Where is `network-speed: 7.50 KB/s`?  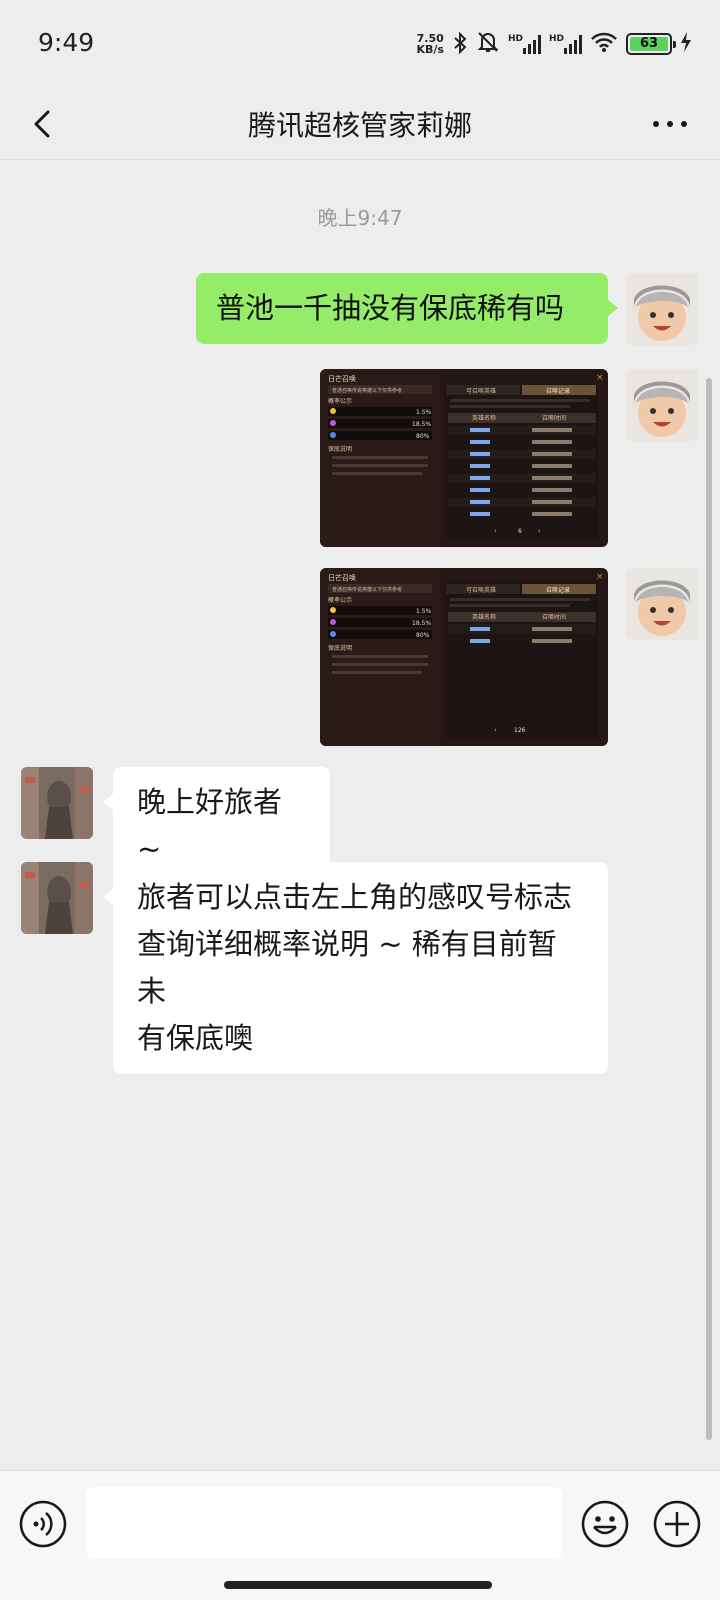
network-speed: 7.50 KB/s is located at coordinates (429, 44).